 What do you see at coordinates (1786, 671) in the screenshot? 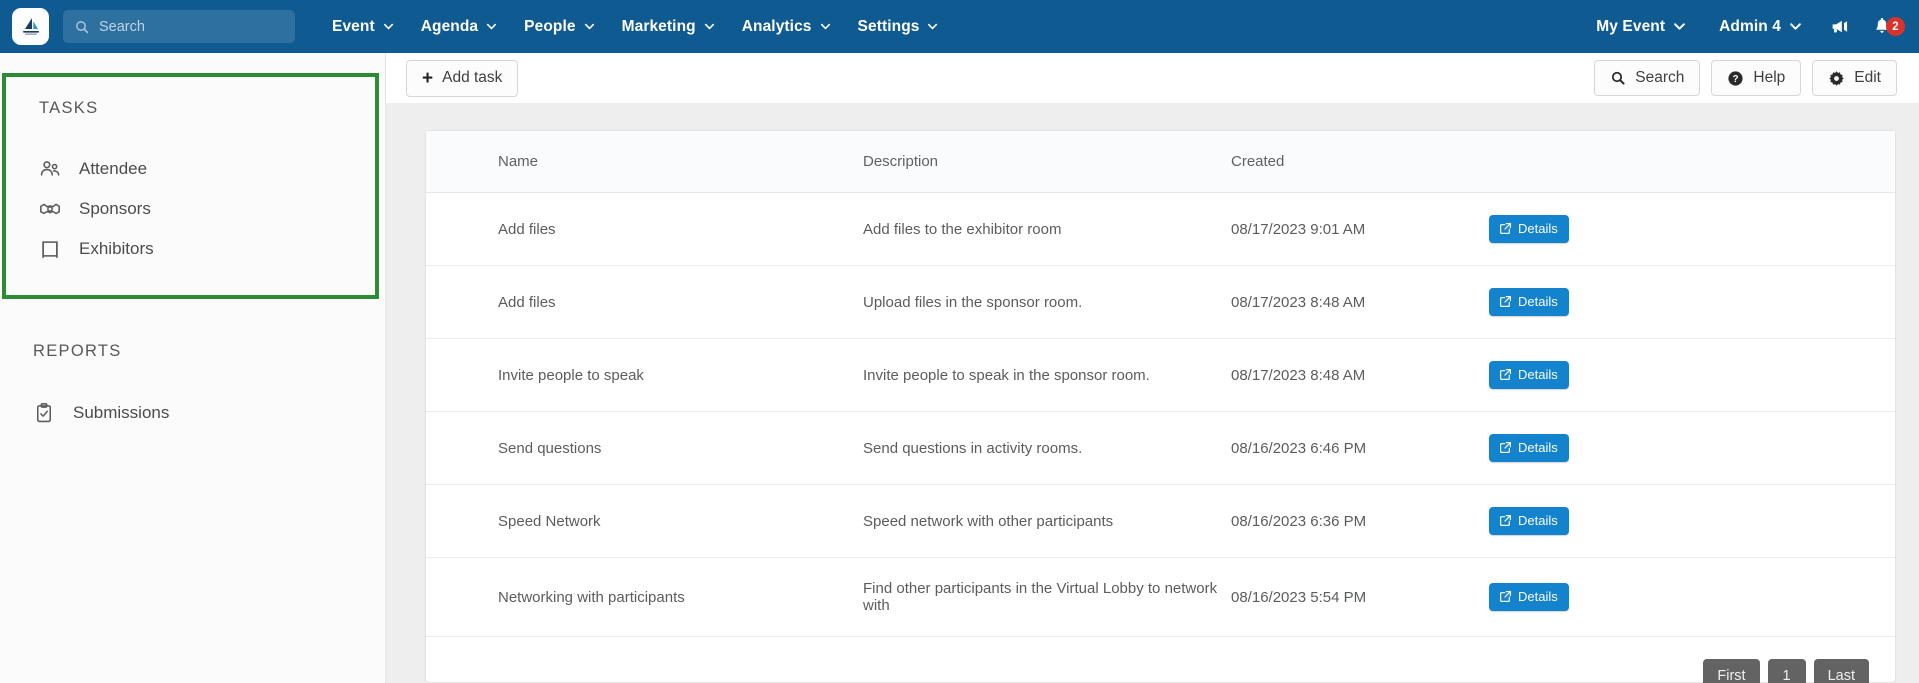
I see `pagination-page-1: 1` at bounding box center [1786, 671].